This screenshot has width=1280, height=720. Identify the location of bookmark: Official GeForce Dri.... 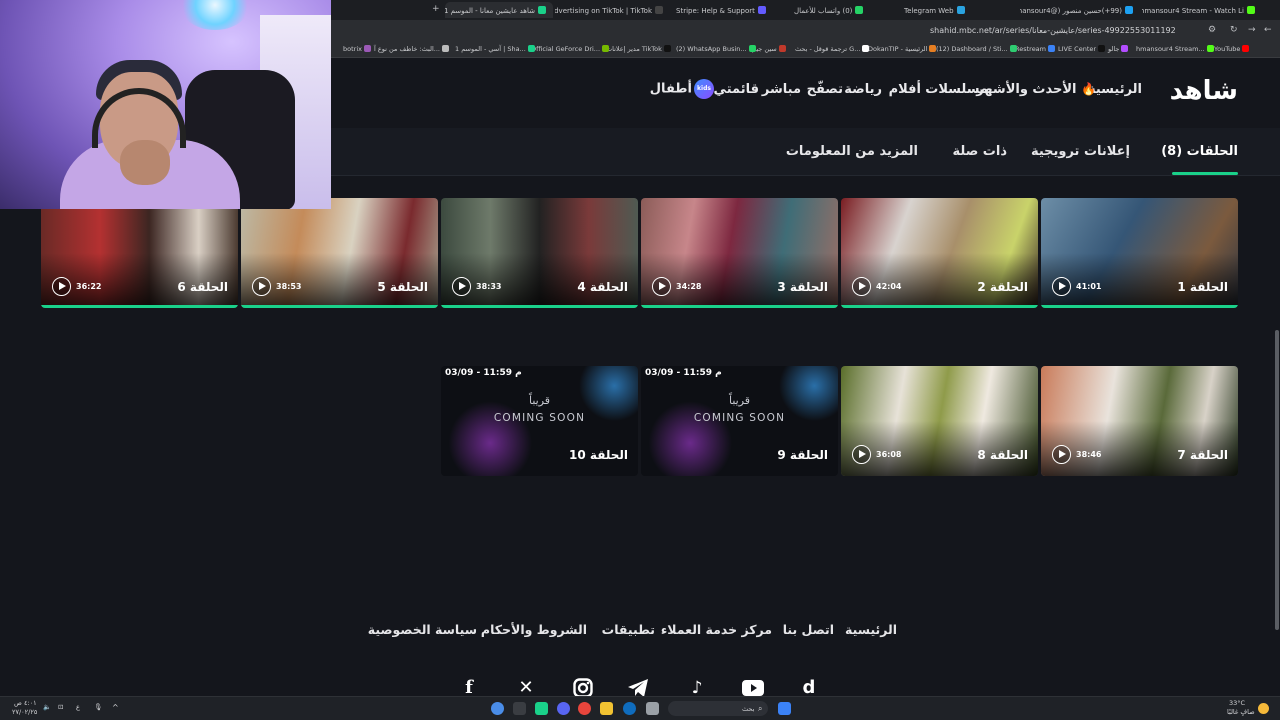
(570, 49).